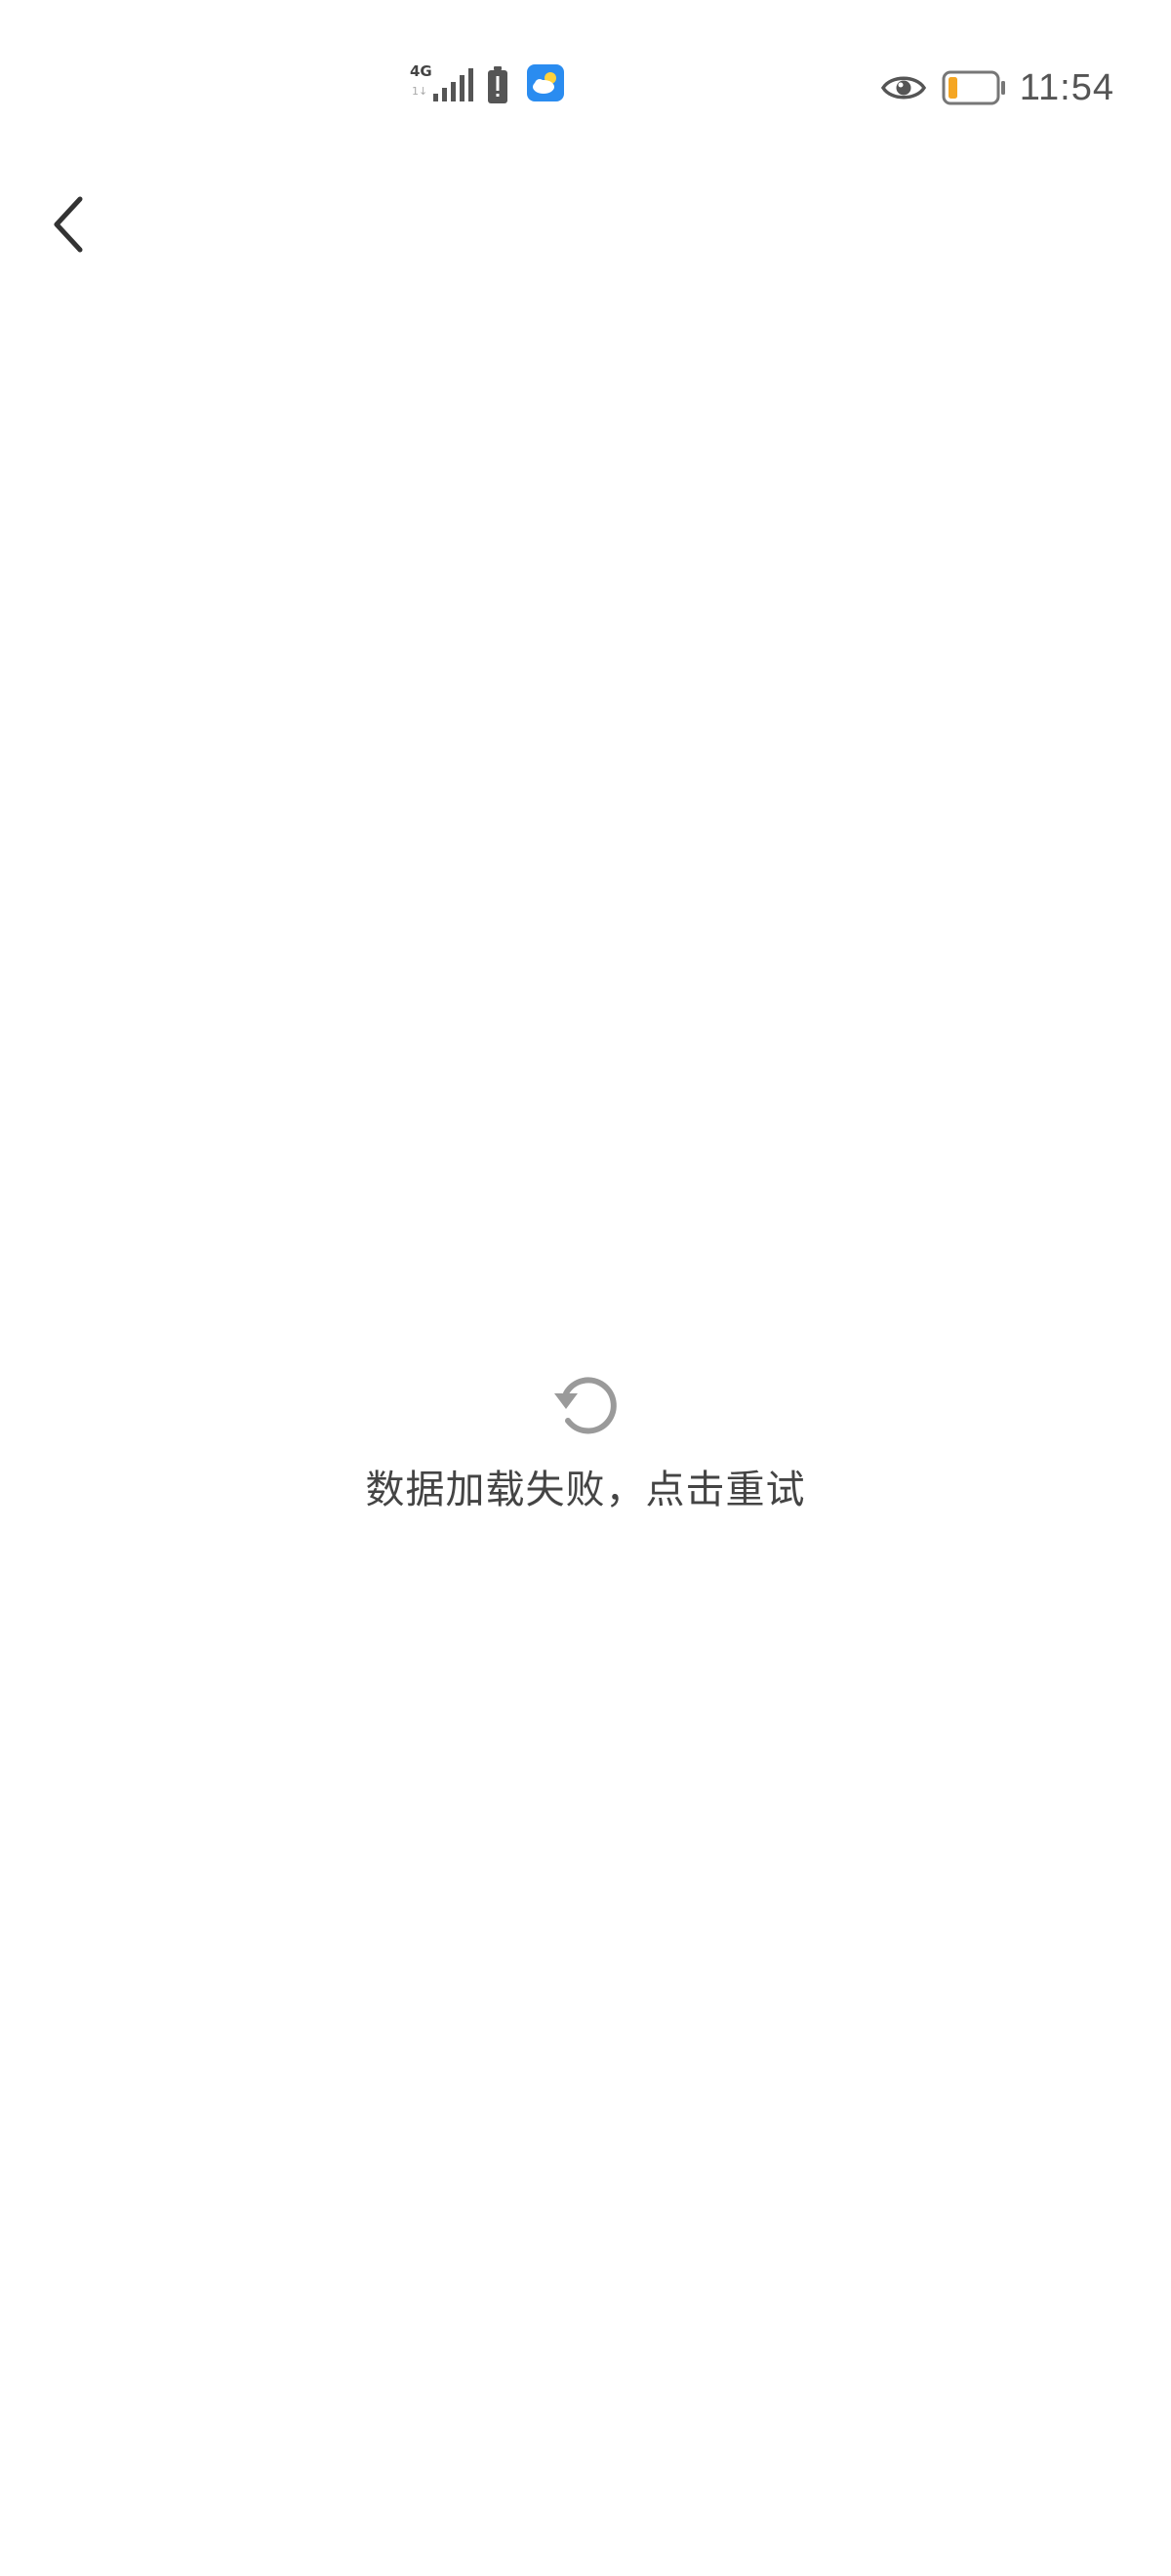 This screenshot has height=2576, width=1171. Describe the element at coordinates (421, 71) in the screenshot. I see `network-type-label: 4G` at that location.